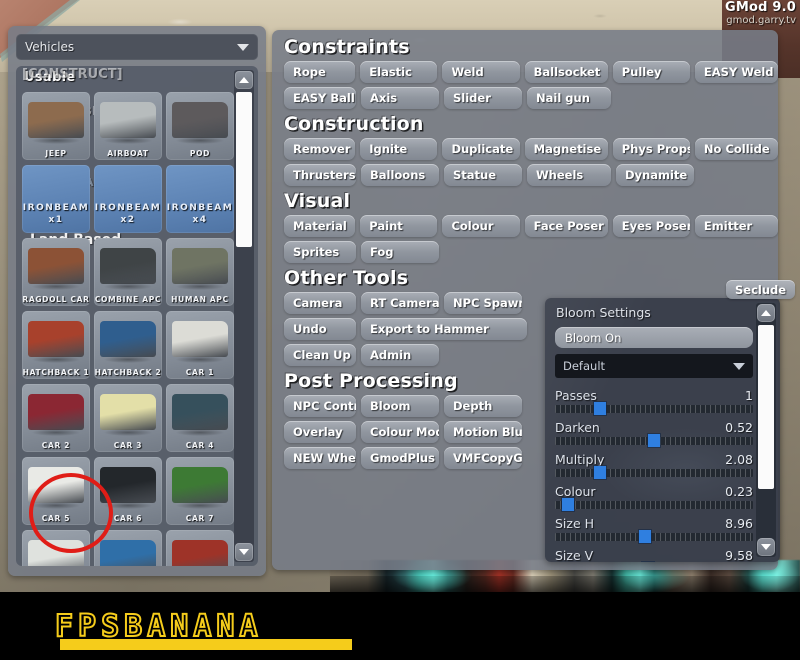  I want to click on spawn-item-truck-1: TRUCK 1, so click(128, 548).